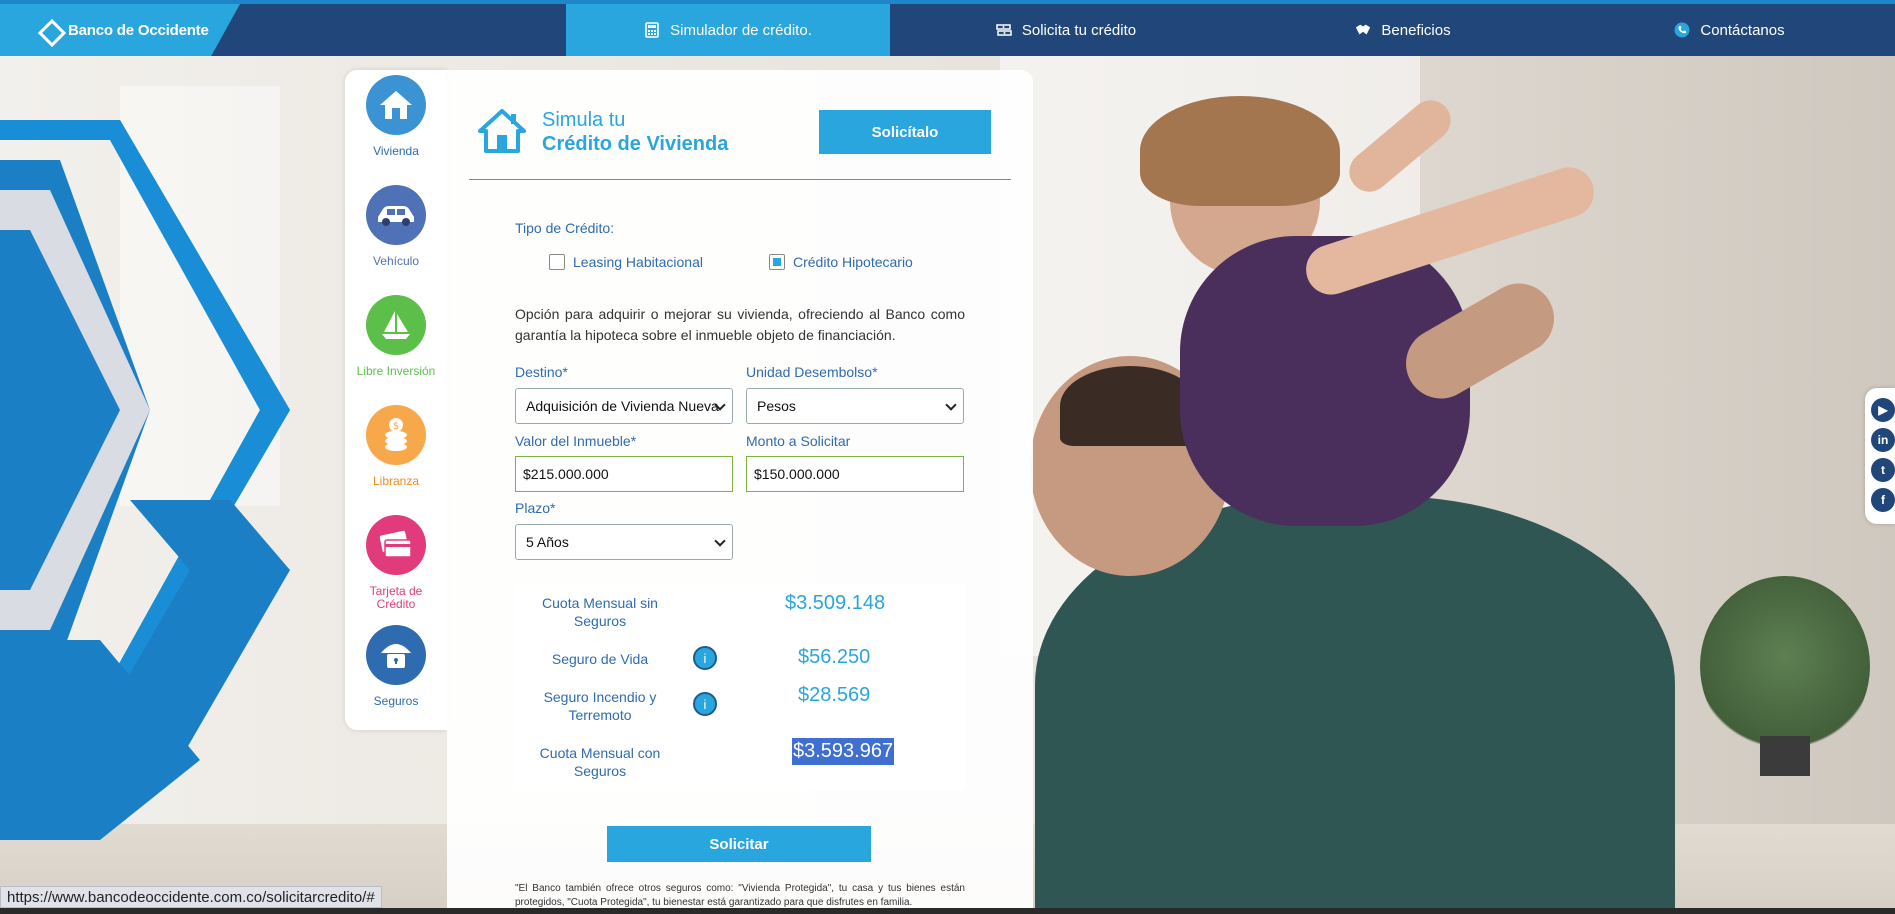 Image resolution: width=1895 pixels, height=914 pixels. What do you see at coordinates (566, 474) in the screenshot?
I see `valor-value: $215.000.000` at bounding box center [566, 474].